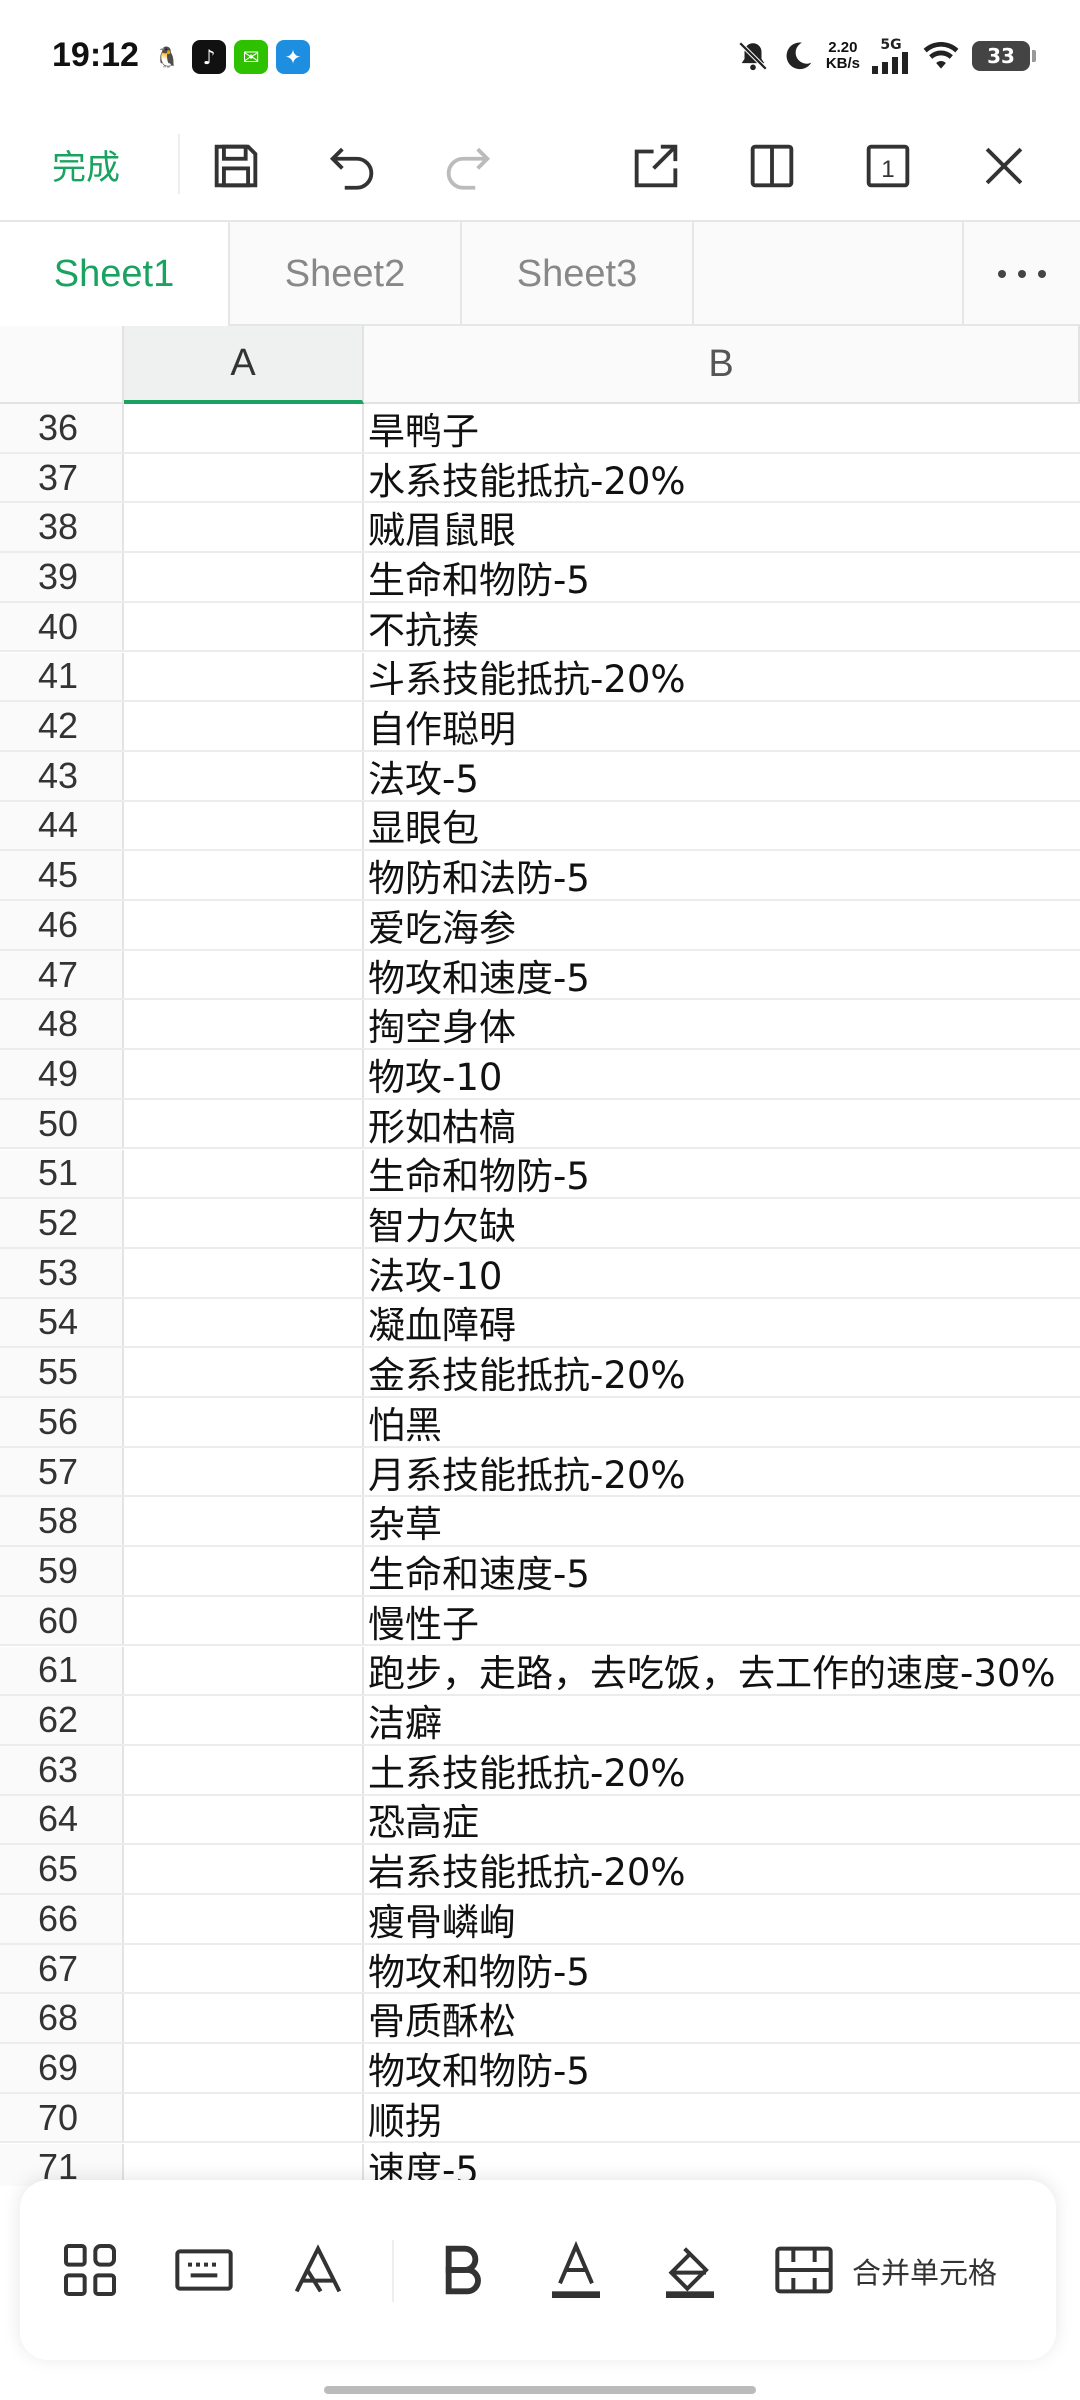  Describe the element at coordinates (62, 875) in the screenshot. I see `row-number: 45` at that location.